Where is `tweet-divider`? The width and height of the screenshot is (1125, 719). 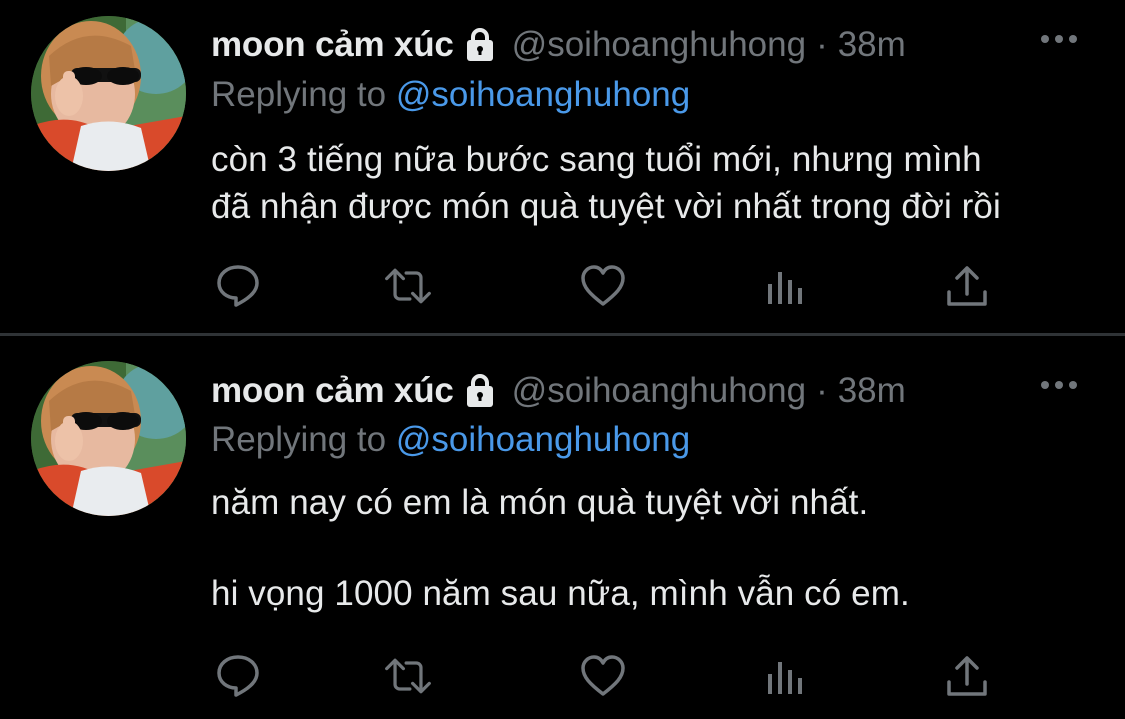 tweet-divider is located at coordinates (562, 334).